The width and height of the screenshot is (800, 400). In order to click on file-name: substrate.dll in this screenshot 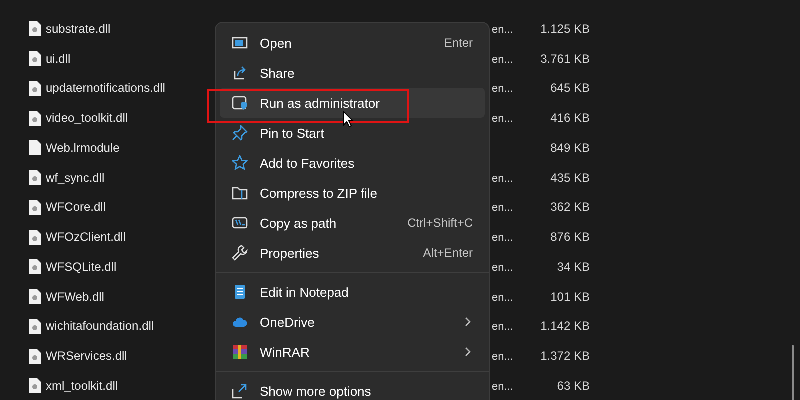, I will do `click(78, 29)`.